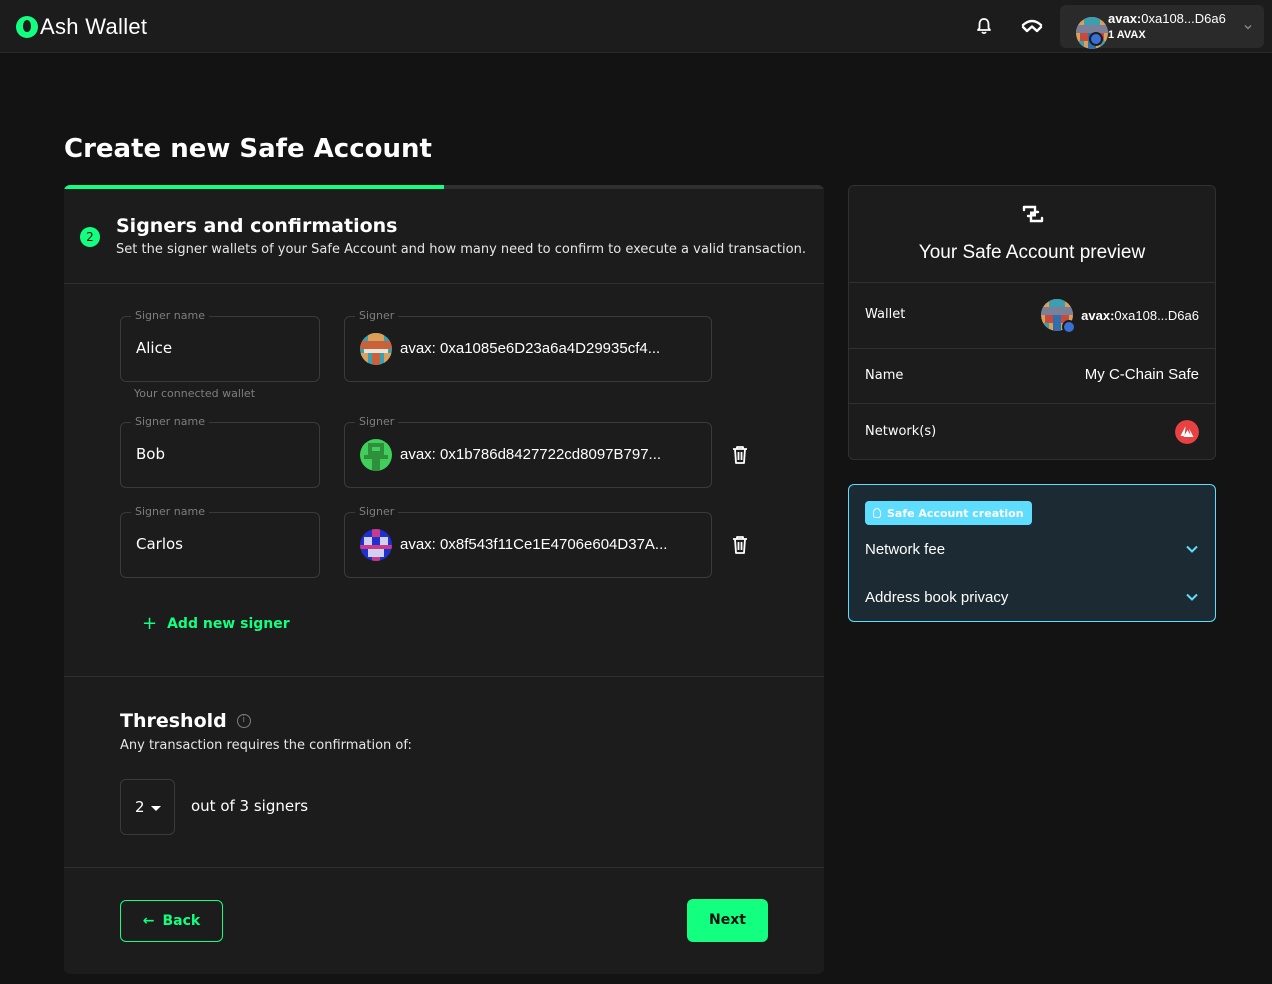  I want to click on info-tag: Safe Account creation, so click(948, 513).